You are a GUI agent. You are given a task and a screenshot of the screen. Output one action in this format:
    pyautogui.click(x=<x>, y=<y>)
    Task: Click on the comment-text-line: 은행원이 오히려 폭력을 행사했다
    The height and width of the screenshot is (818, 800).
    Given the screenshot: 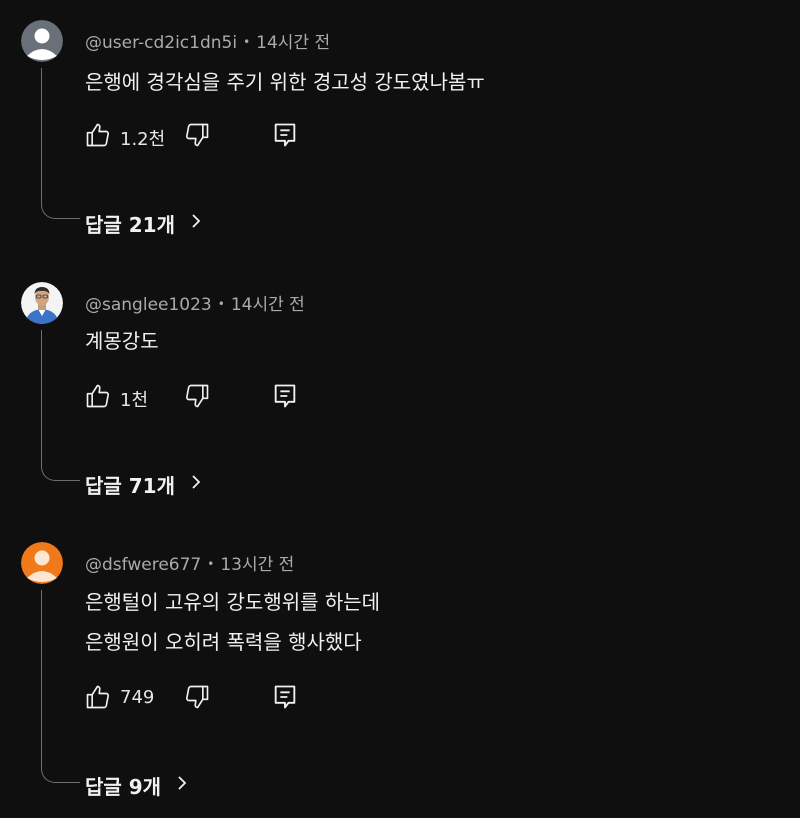 What is the action you would take?
    pyautogui.click(x=223, y=642)
    